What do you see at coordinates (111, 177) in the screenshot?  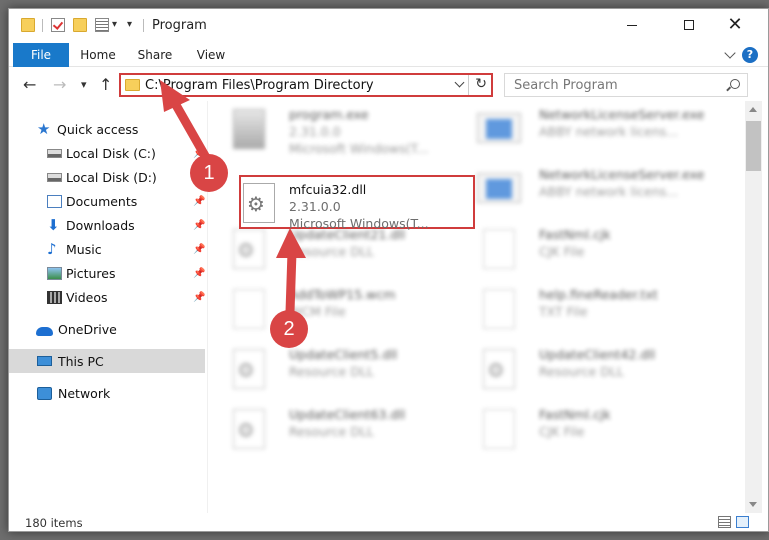 I see `sidebar-item-label: Local Disk (D:)` at bounding box center [111, 177].